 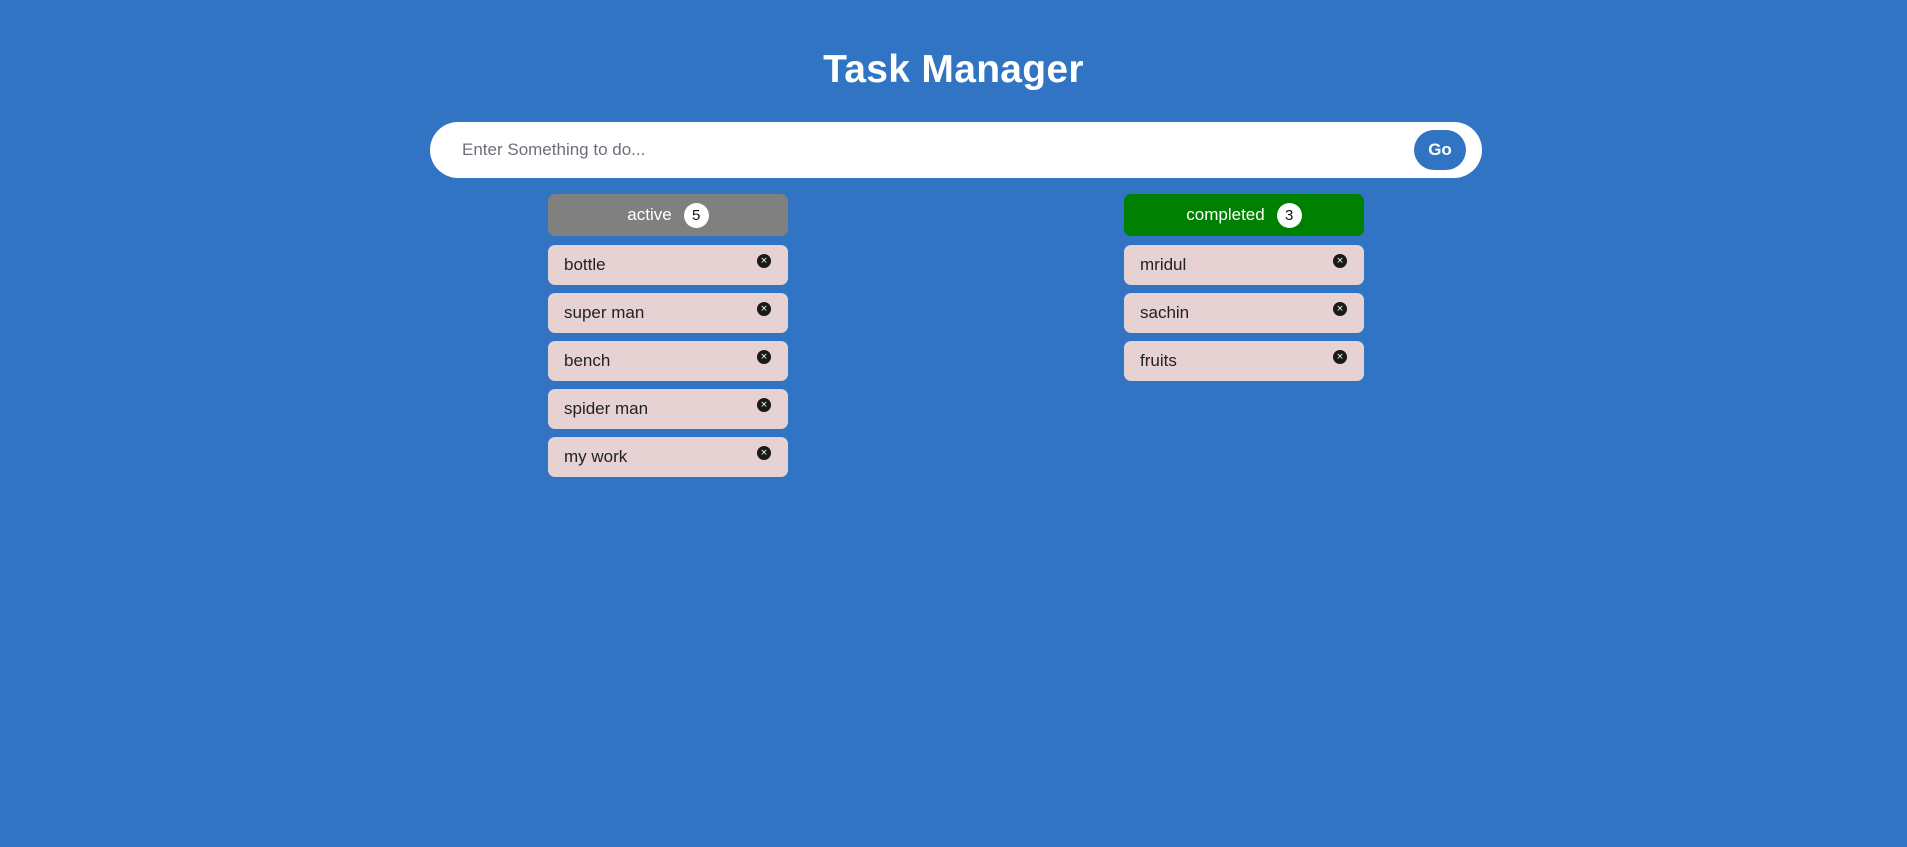 What do you see at coordinates (668, 457) in the screenshot?
I see `task-item: my work ×` at bounding box center [668, 457].